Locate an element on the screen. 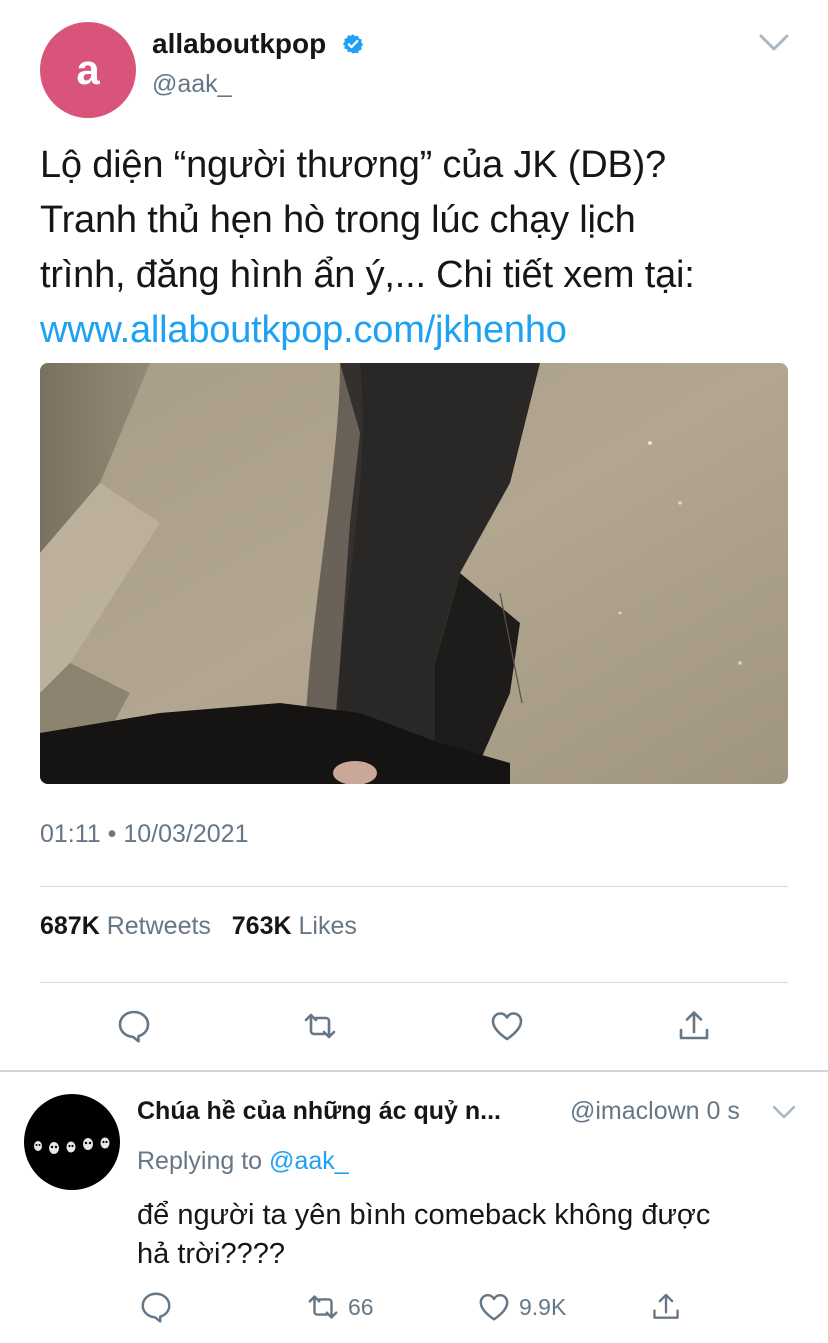 The image size is (828, 1343). tweet-text-line: Lộ diện “người thương” của JK (DB)? is located at coordinates (353, 165).